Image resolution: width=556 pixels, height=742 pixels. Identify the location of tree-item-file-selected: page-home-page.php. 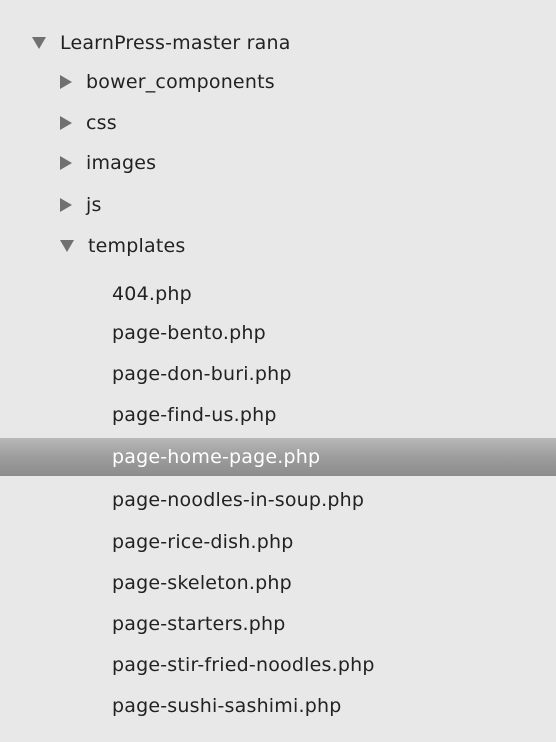
(278, 457).